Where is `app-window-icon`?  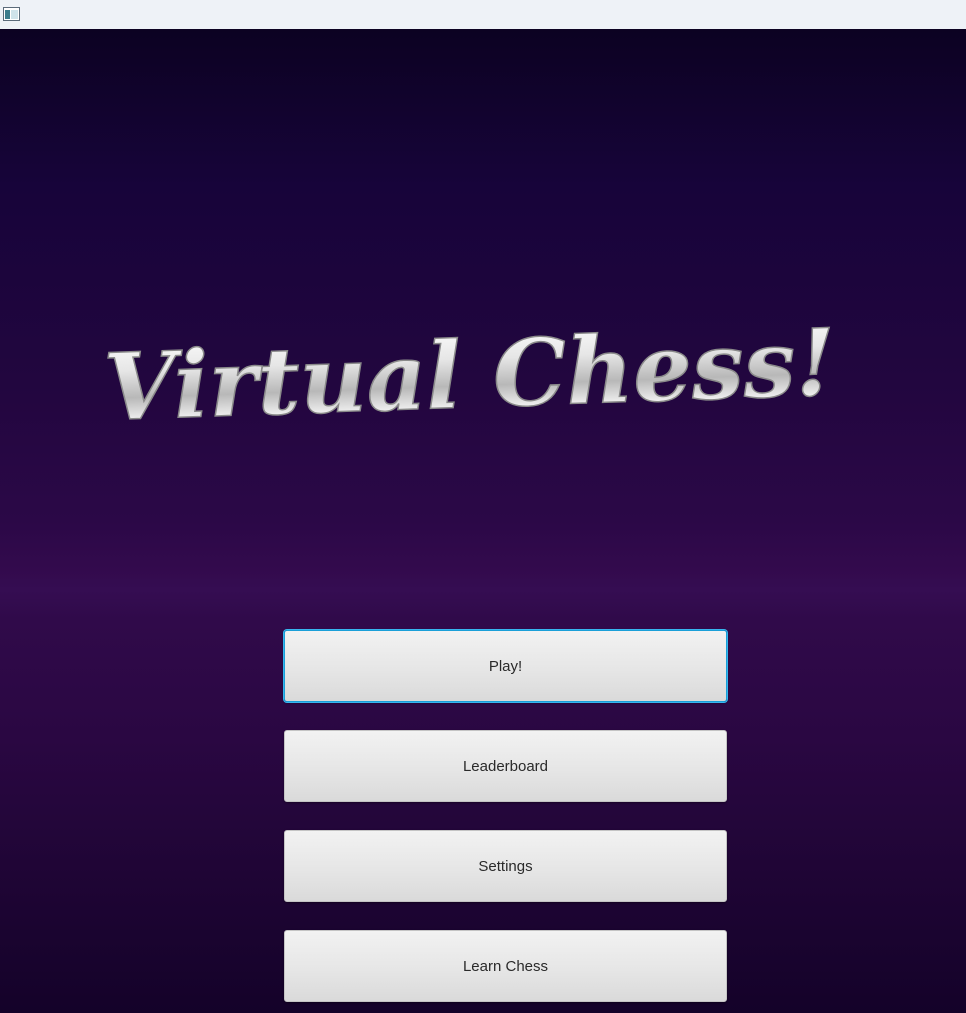 app-window-icon is located at coordinates (11, 13).